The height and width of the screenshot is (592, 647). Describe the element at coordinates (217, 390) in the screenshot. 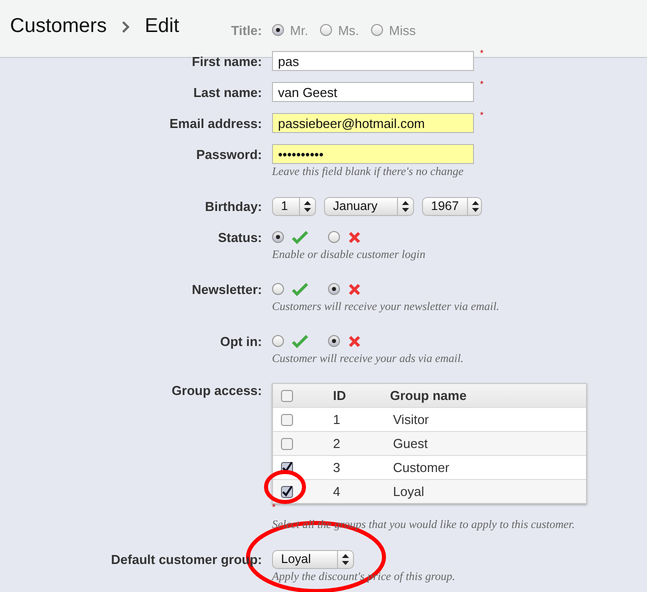

I see `field-label: Group access:` at that location.